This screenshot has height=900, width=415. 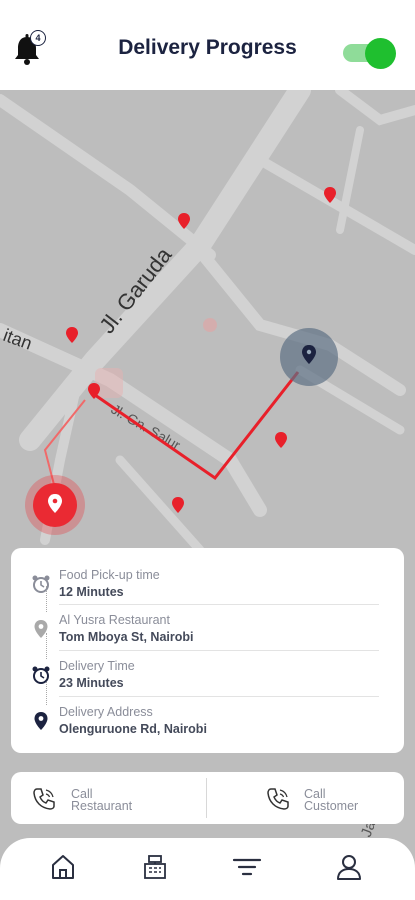 What do you see at coordinates (207, 869) in the screenshot?
I see `bottom-navigation` at bounding box center [207, 869].